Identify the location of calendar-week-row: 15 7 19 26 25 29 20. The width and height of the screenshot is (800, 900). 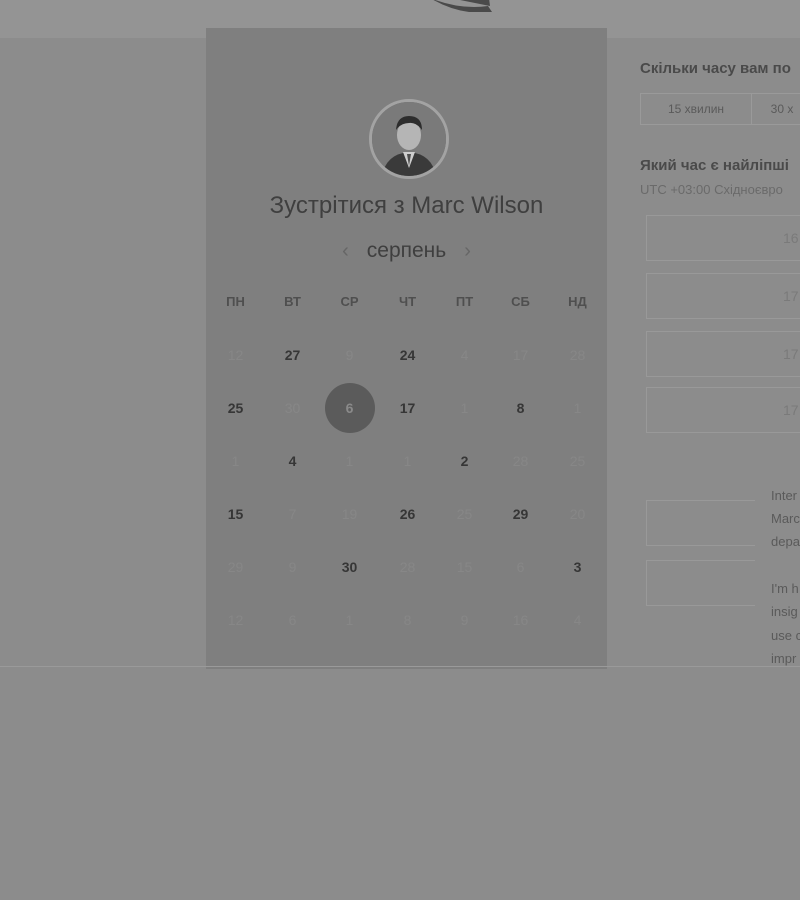
(406, 513).